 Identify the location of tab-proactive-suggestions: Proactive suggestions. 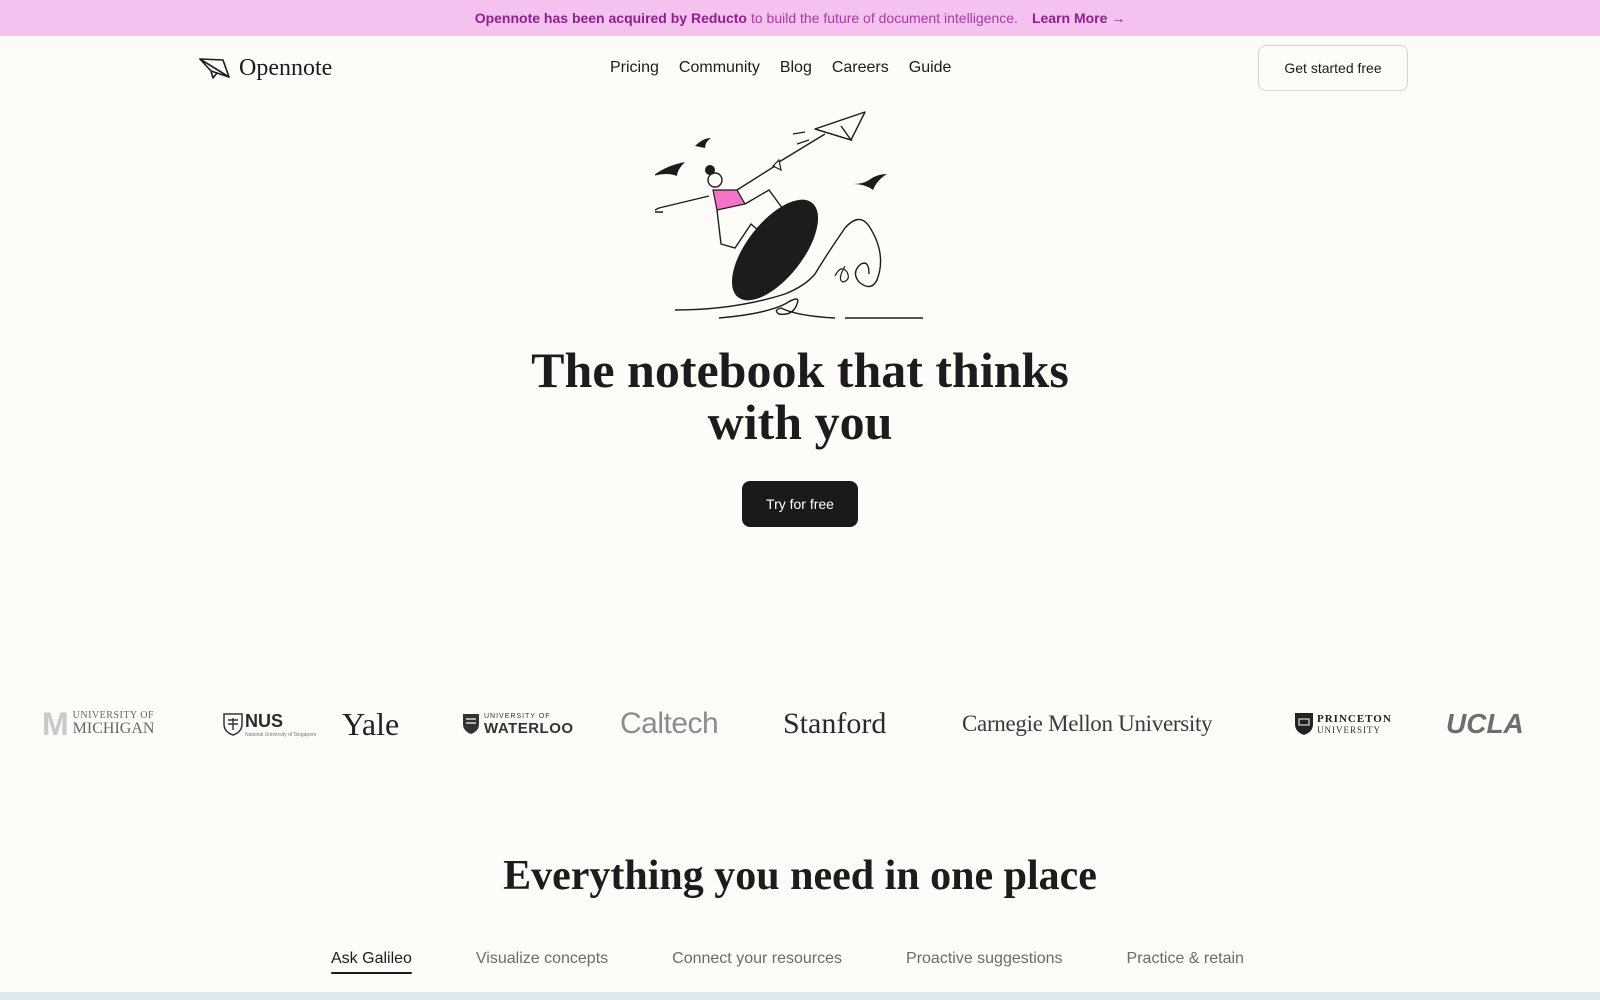
(984, 962).